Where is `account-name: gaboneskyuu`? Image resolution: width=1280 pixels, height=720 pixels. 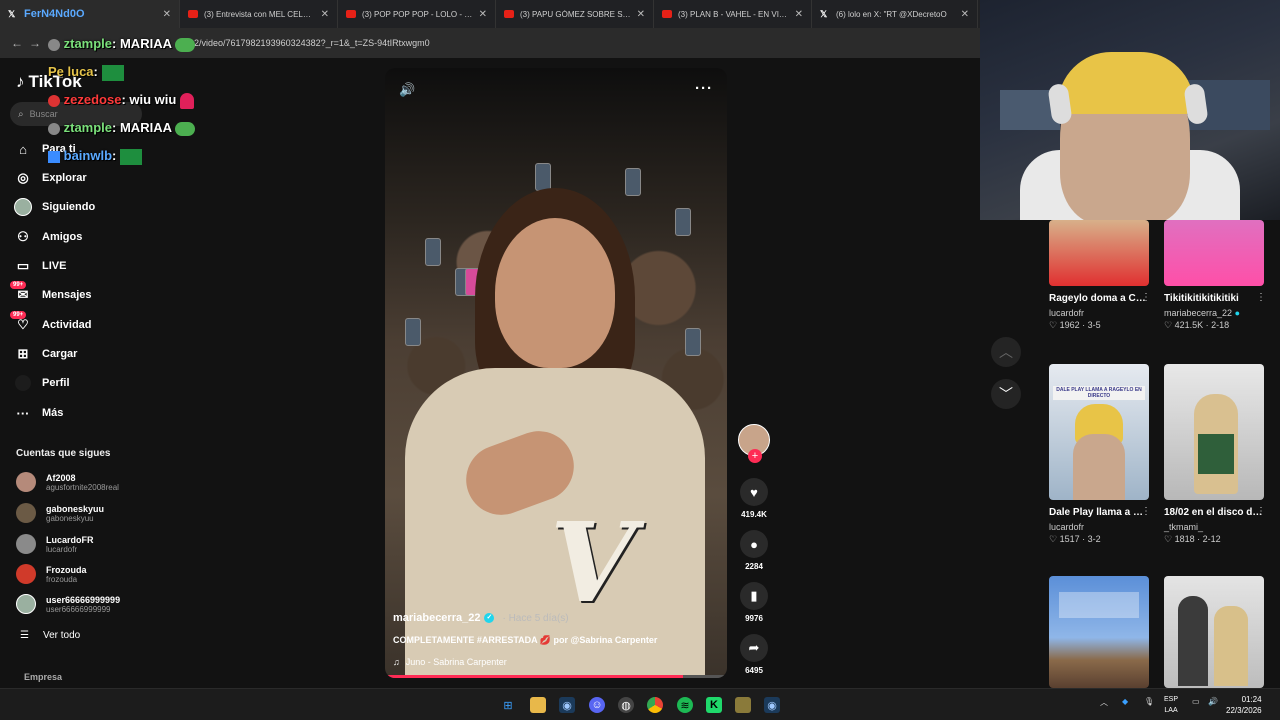 account-name: gaboneskyuu is located at coordinates (75, 508).